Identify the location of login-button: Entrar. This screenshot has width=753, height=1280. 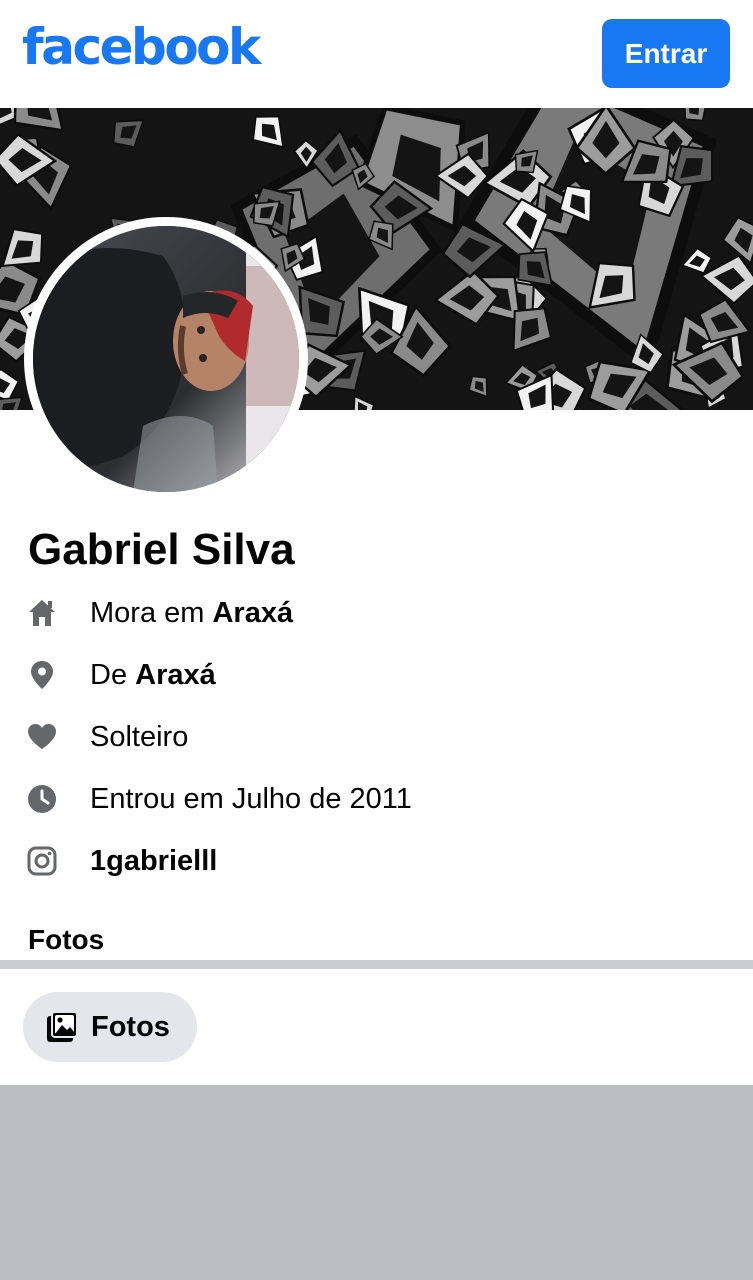
(666, 53).